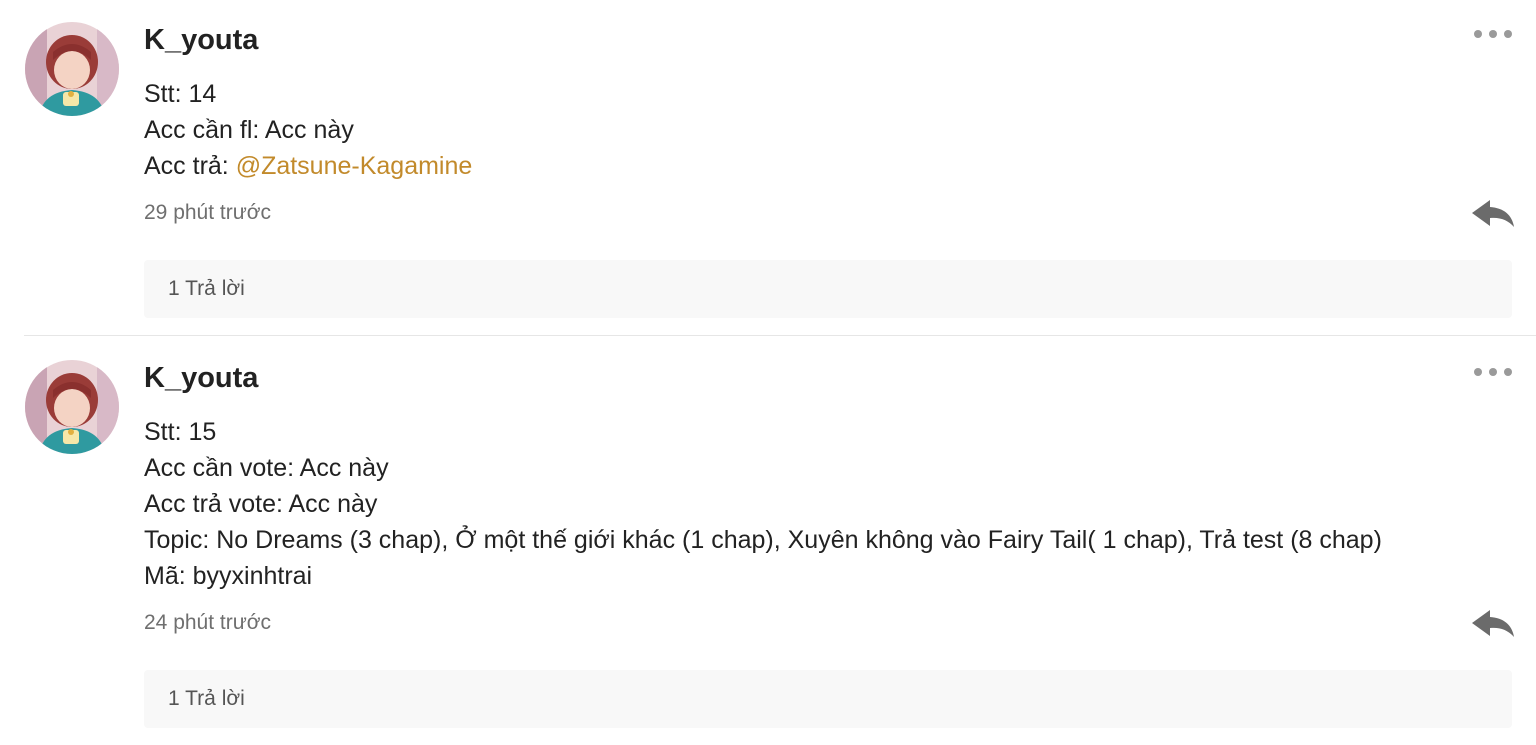  I want to click on comment-line: Acc trả vote: Acc này, so click(261, 504).